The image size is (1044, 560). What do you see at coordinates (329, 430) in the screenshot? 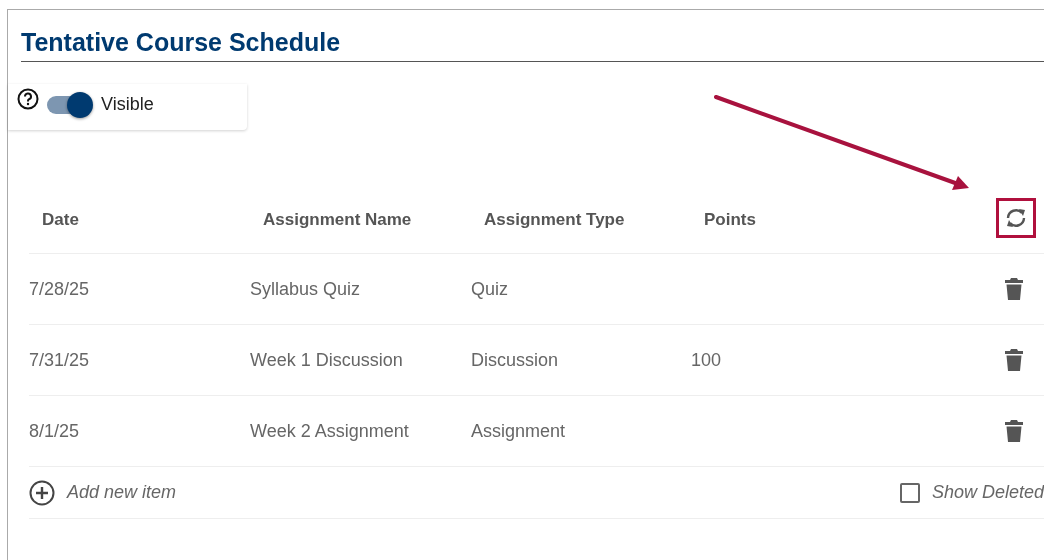
I see `table-cell: Week 2 Assignment` at bounding box center [329, 430].